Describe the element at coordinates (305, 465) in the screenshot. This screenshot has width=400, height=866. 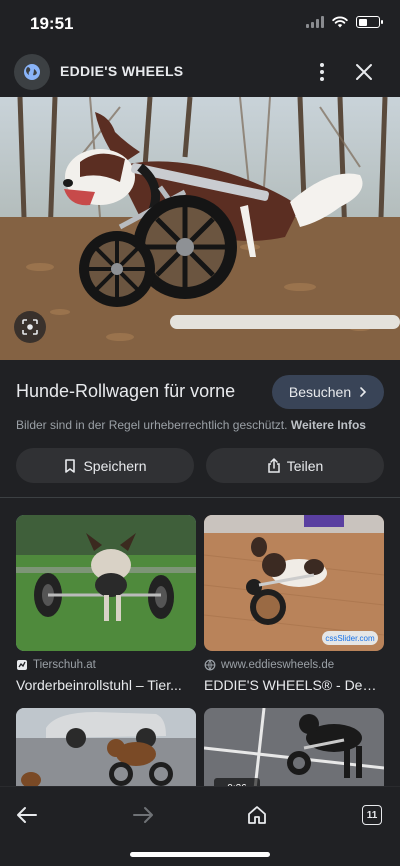
I see `share-label: Teilen` at that location.